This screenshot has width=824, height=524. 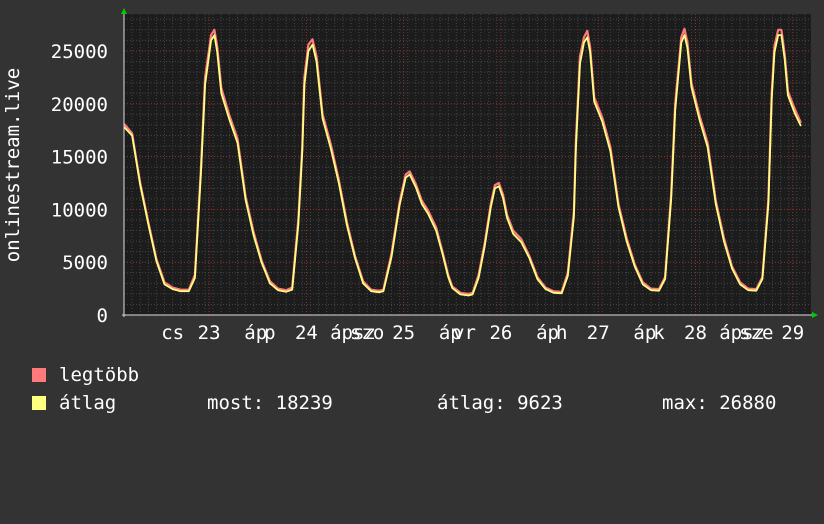 What do you see at coordinates (500, 403) in the screenshot?
I see `stat-average: átlag: 9623` at bounding box center [500, 403].